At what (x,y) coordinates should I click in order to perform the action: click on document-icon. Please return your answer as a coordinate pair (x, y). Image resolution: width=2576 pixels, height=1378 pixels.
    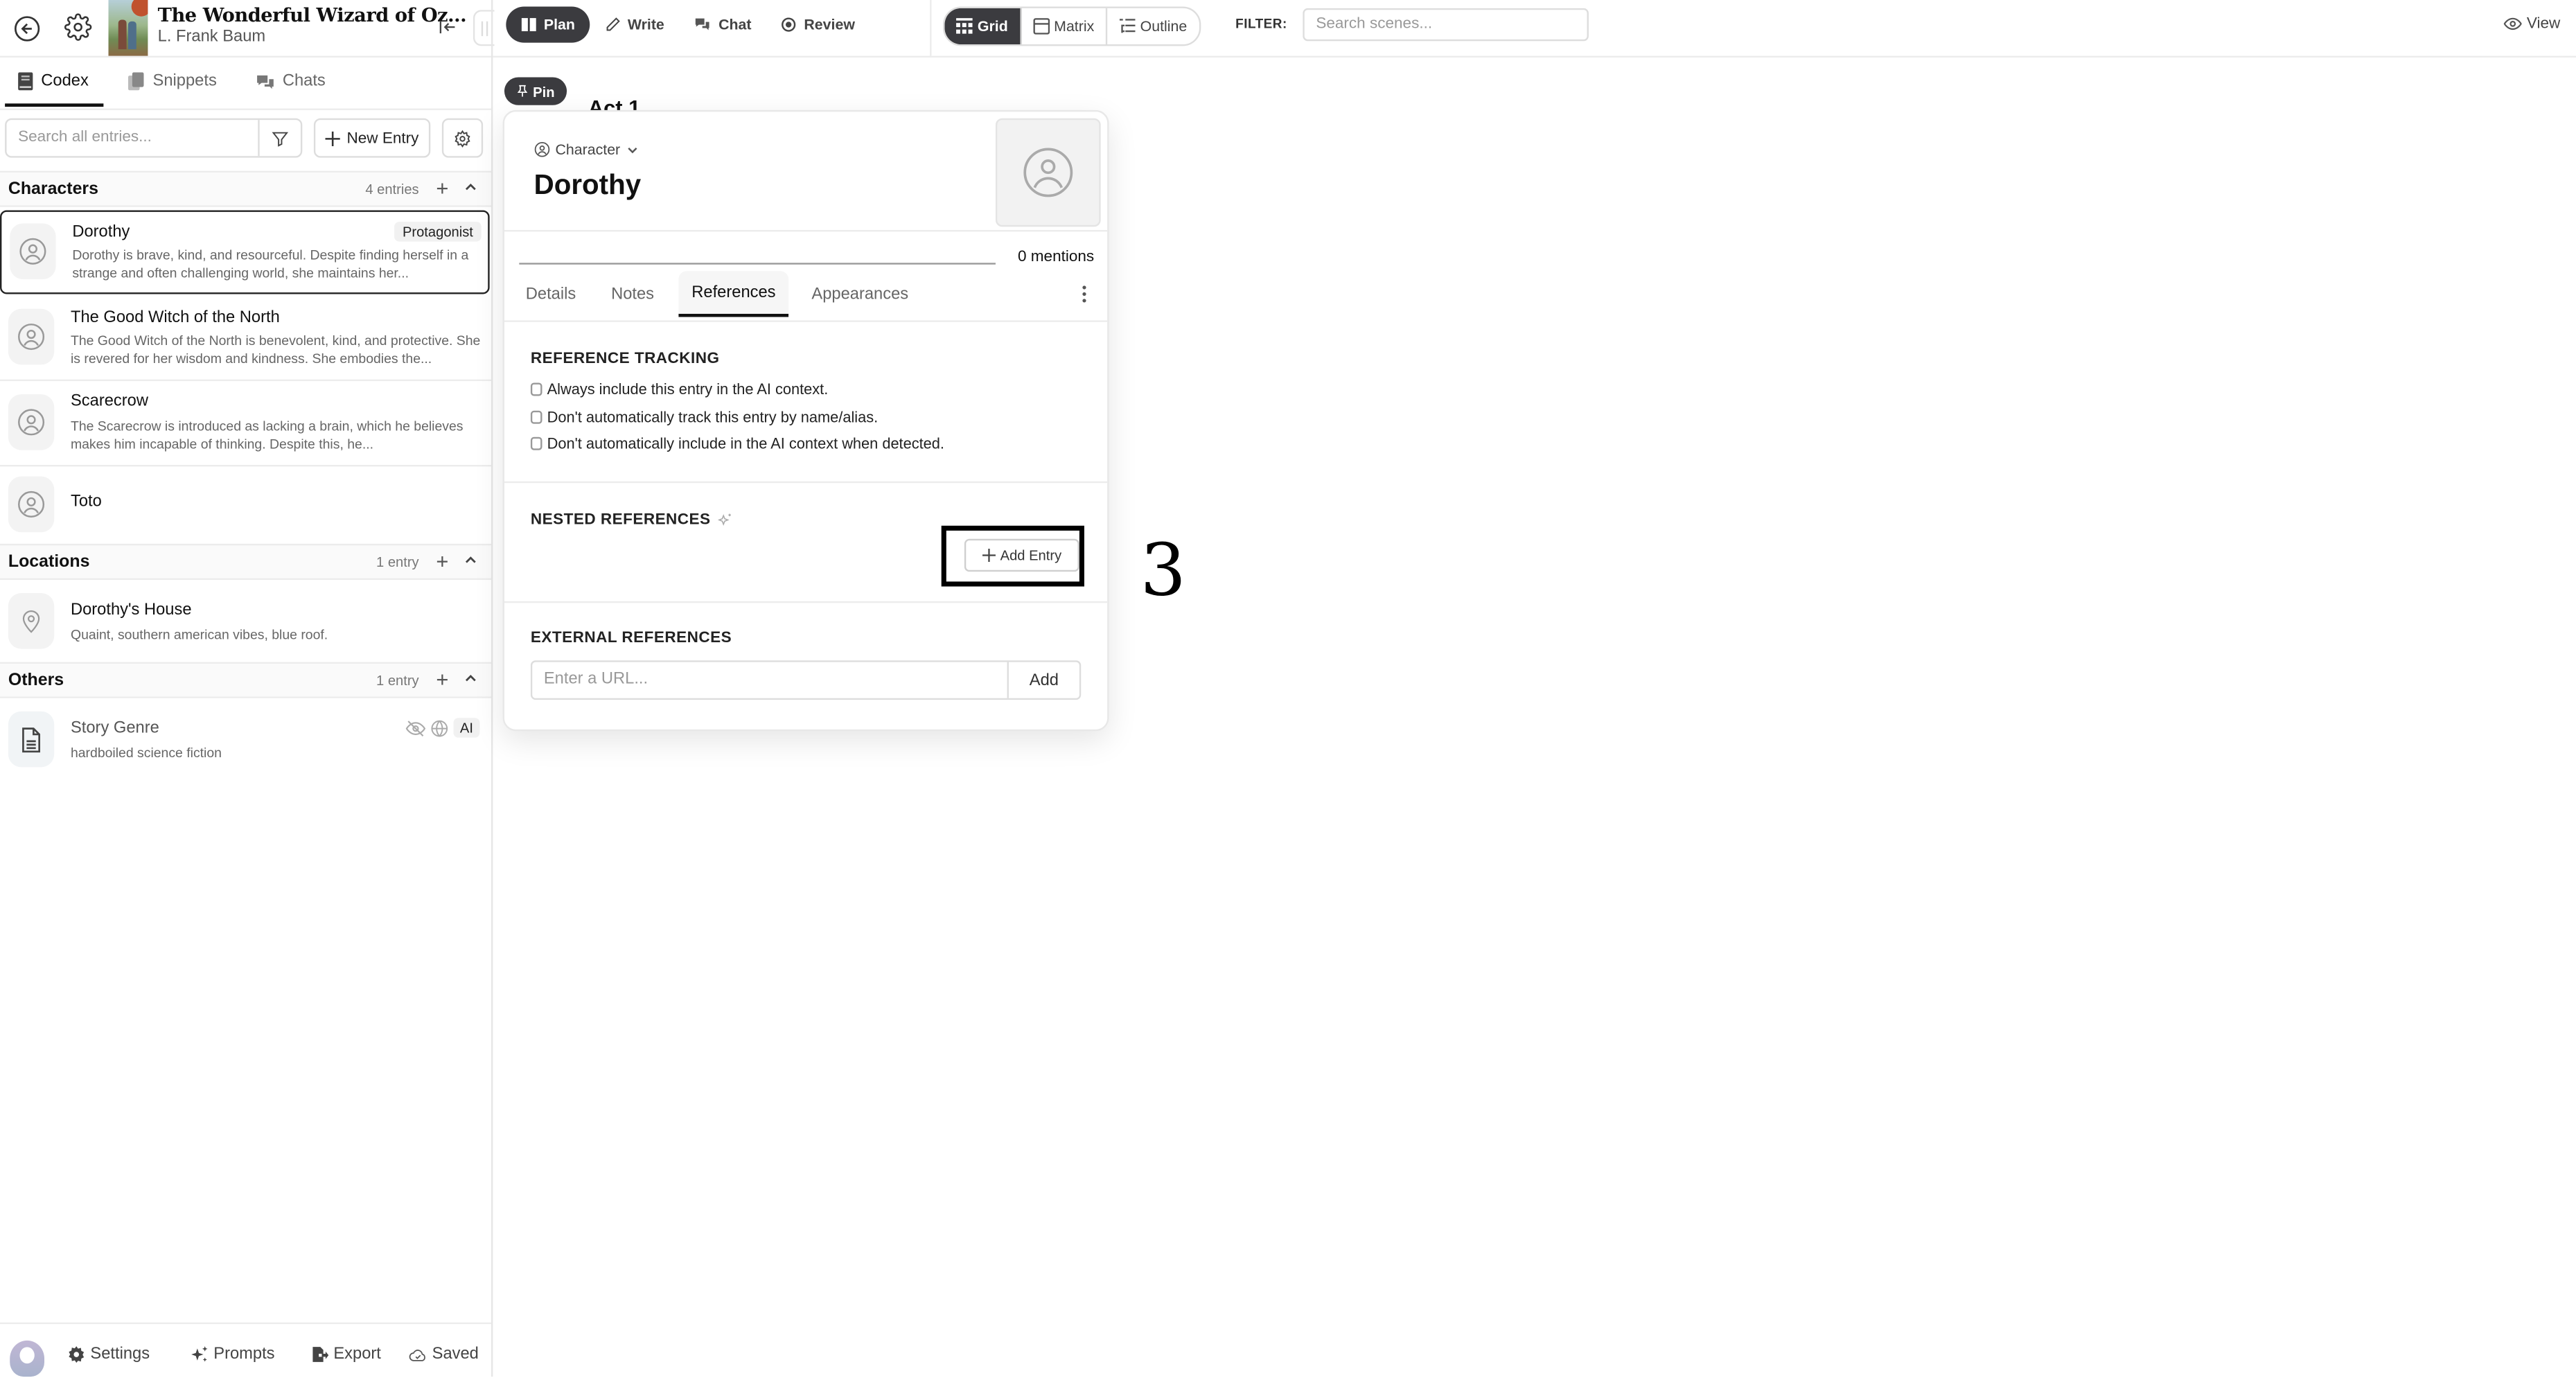
    Looking at the image, I should click on (31, 739).